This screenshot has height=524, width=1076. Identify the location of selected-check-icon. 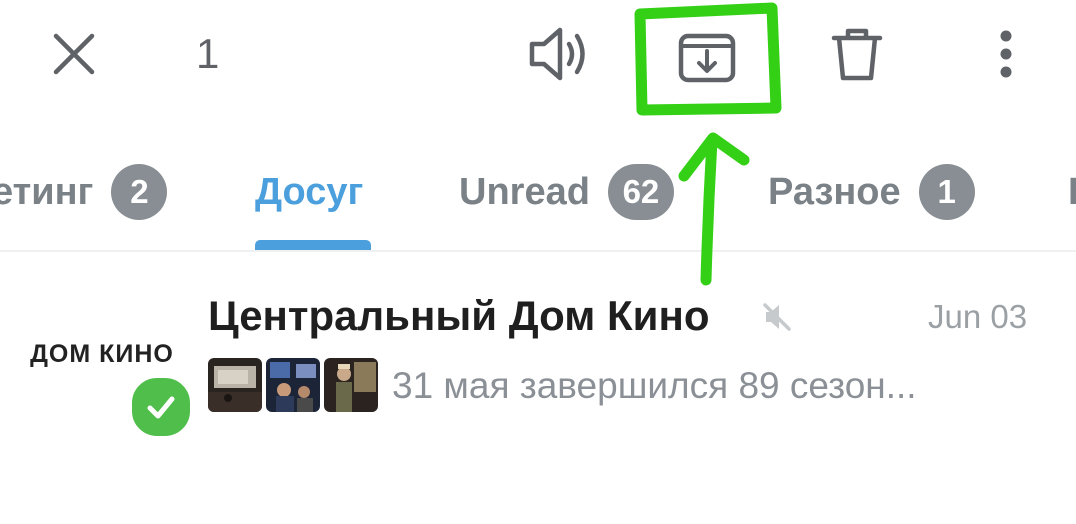
(161, 407).